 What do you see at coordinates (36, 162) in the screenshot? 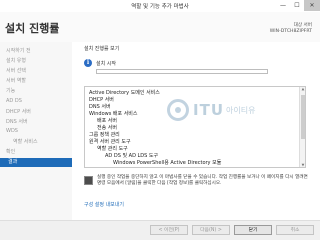
I see `sidebar-item-results: 결과` at bounding box center [36, 162].